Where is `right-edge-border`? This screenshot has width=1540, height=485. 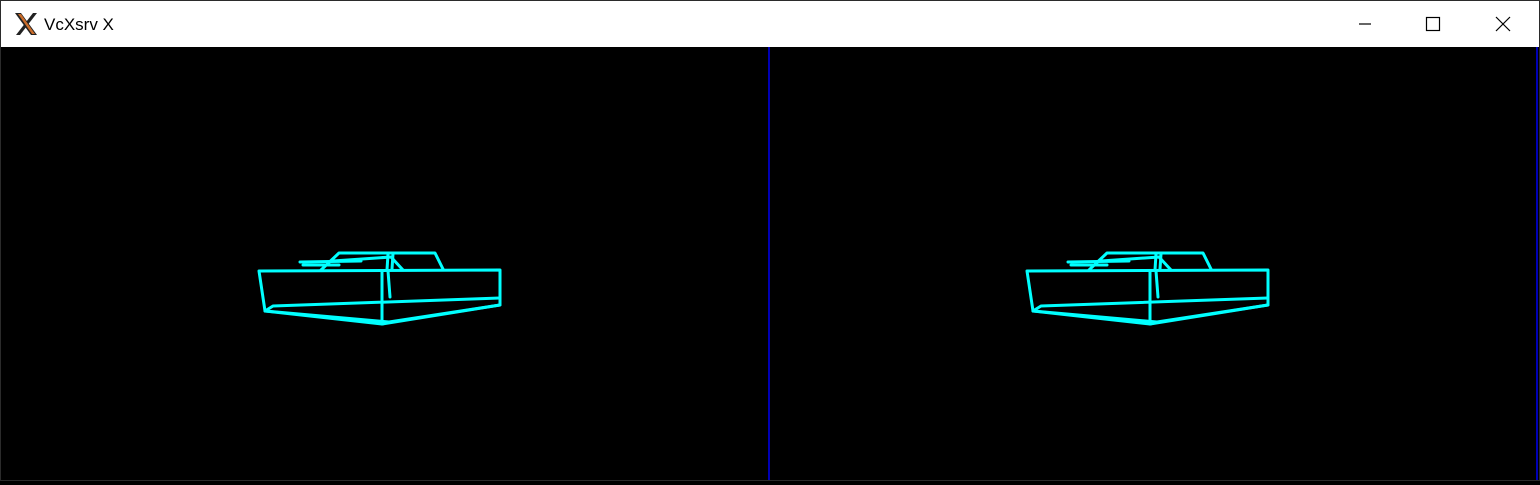 right-edge-border is located at coordinates (1537, 263).